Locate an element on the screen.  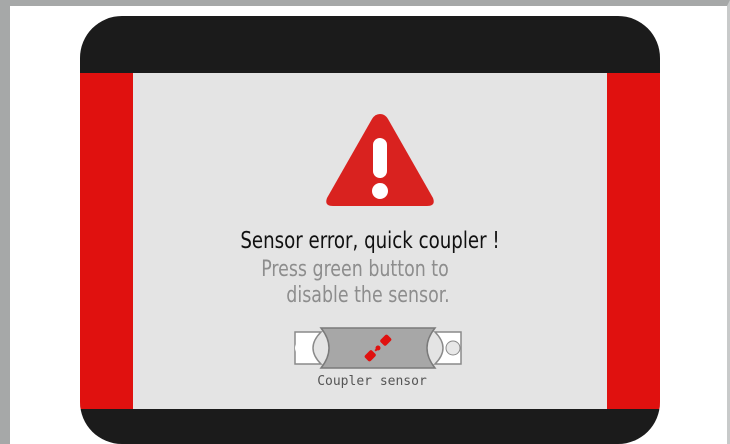
sensor-label: Coupler sensor is located at coordinates (372, 381).